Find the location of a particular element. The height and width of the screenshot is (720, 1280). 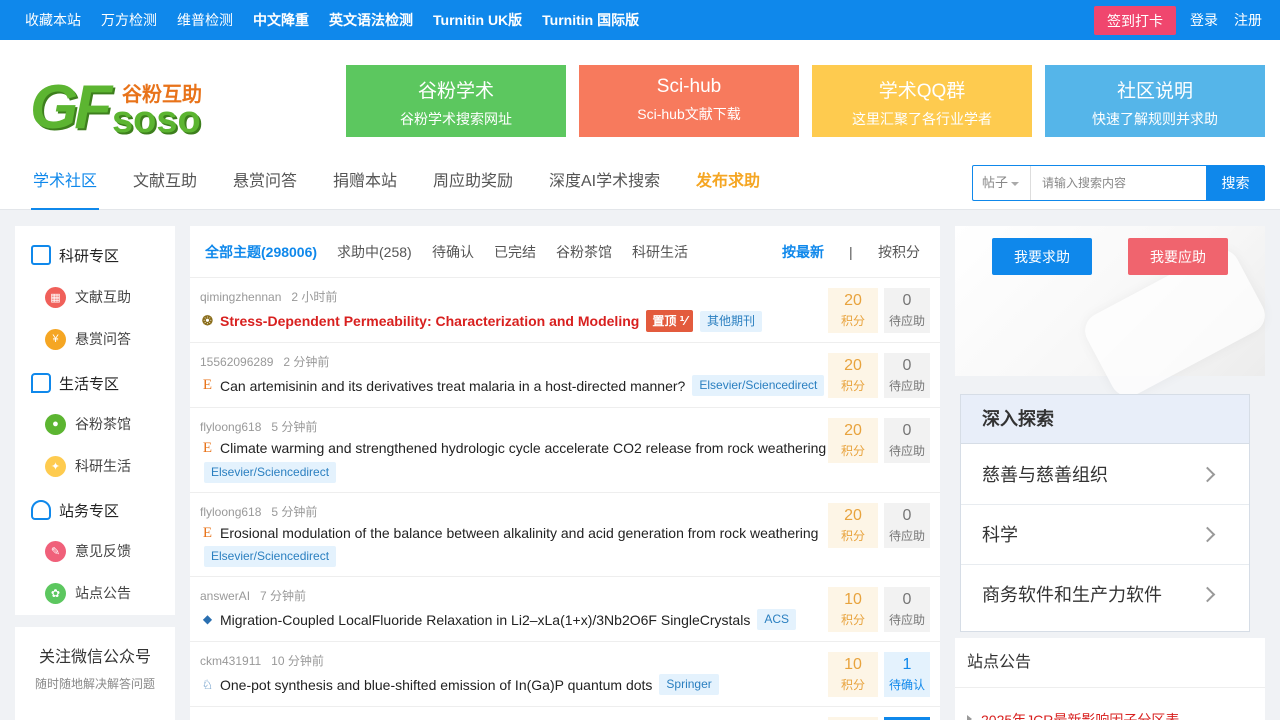

nav-post-request: 发布求助 is located at coordinates (728, 184).